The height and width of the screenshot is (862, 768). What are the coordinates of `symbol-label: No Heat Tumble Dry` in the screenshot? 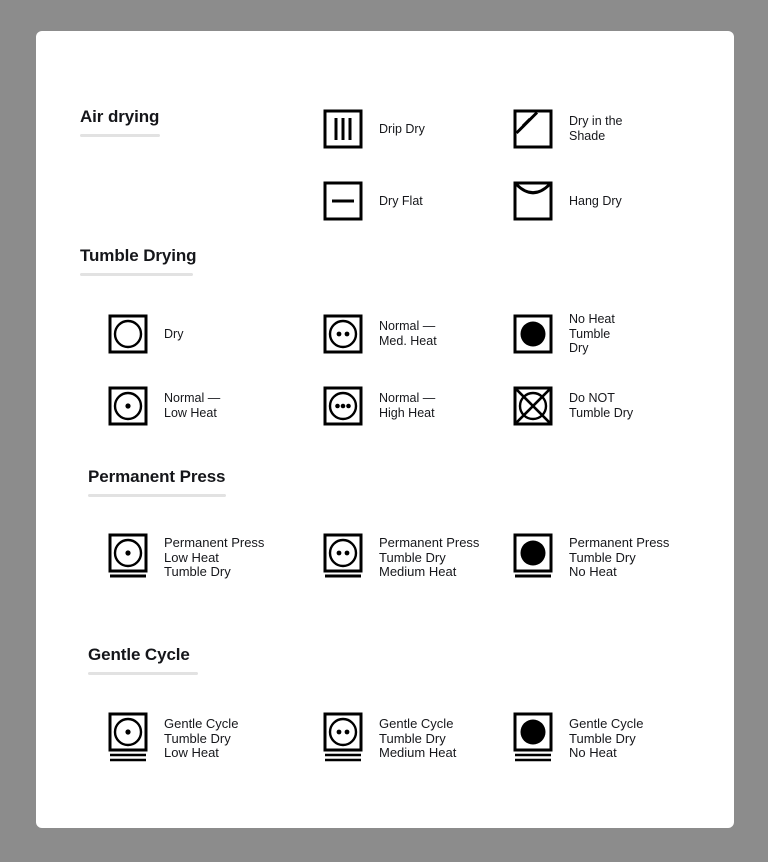 It's located at (592, 334).